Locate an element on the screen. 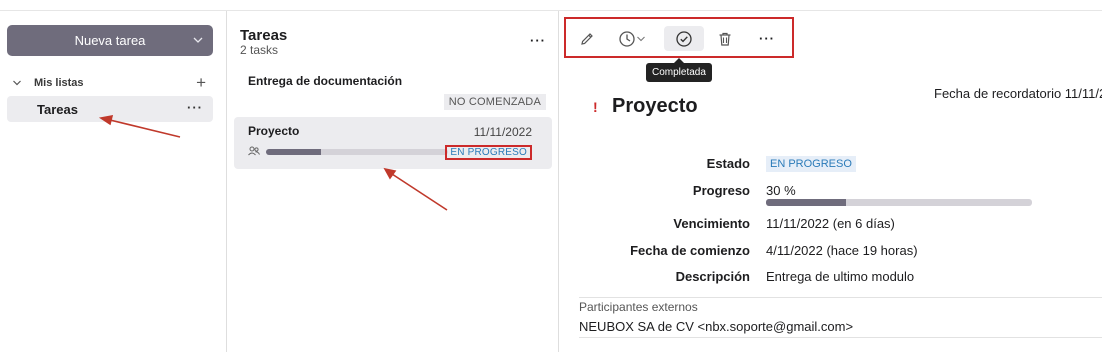 The width and height of the screenshot is (1102, 352). new-task-button: Nueva tarea is located at coordinates (110, 40).